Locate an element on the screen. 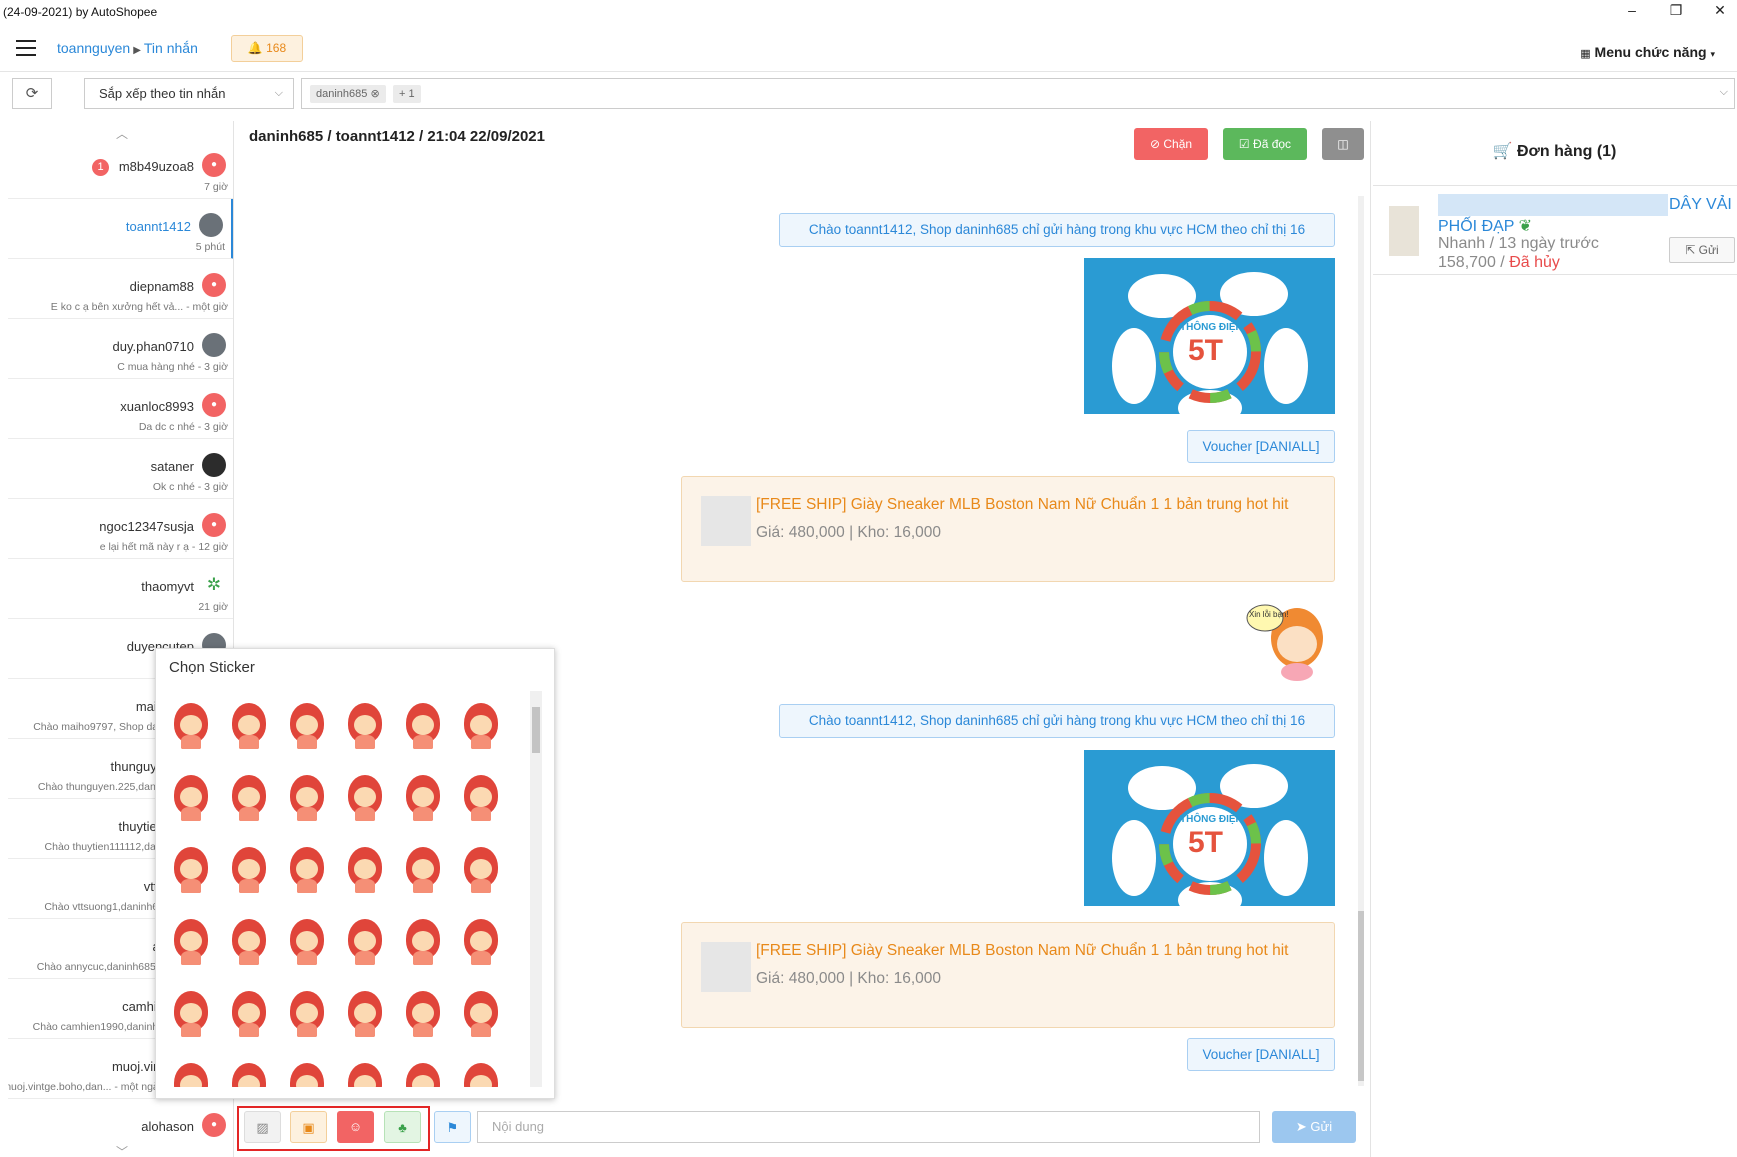 Image resolution: width=1737 pixels, height=1157 pixels. send-image-button: ▨ is located at coordinates (262, 1127).